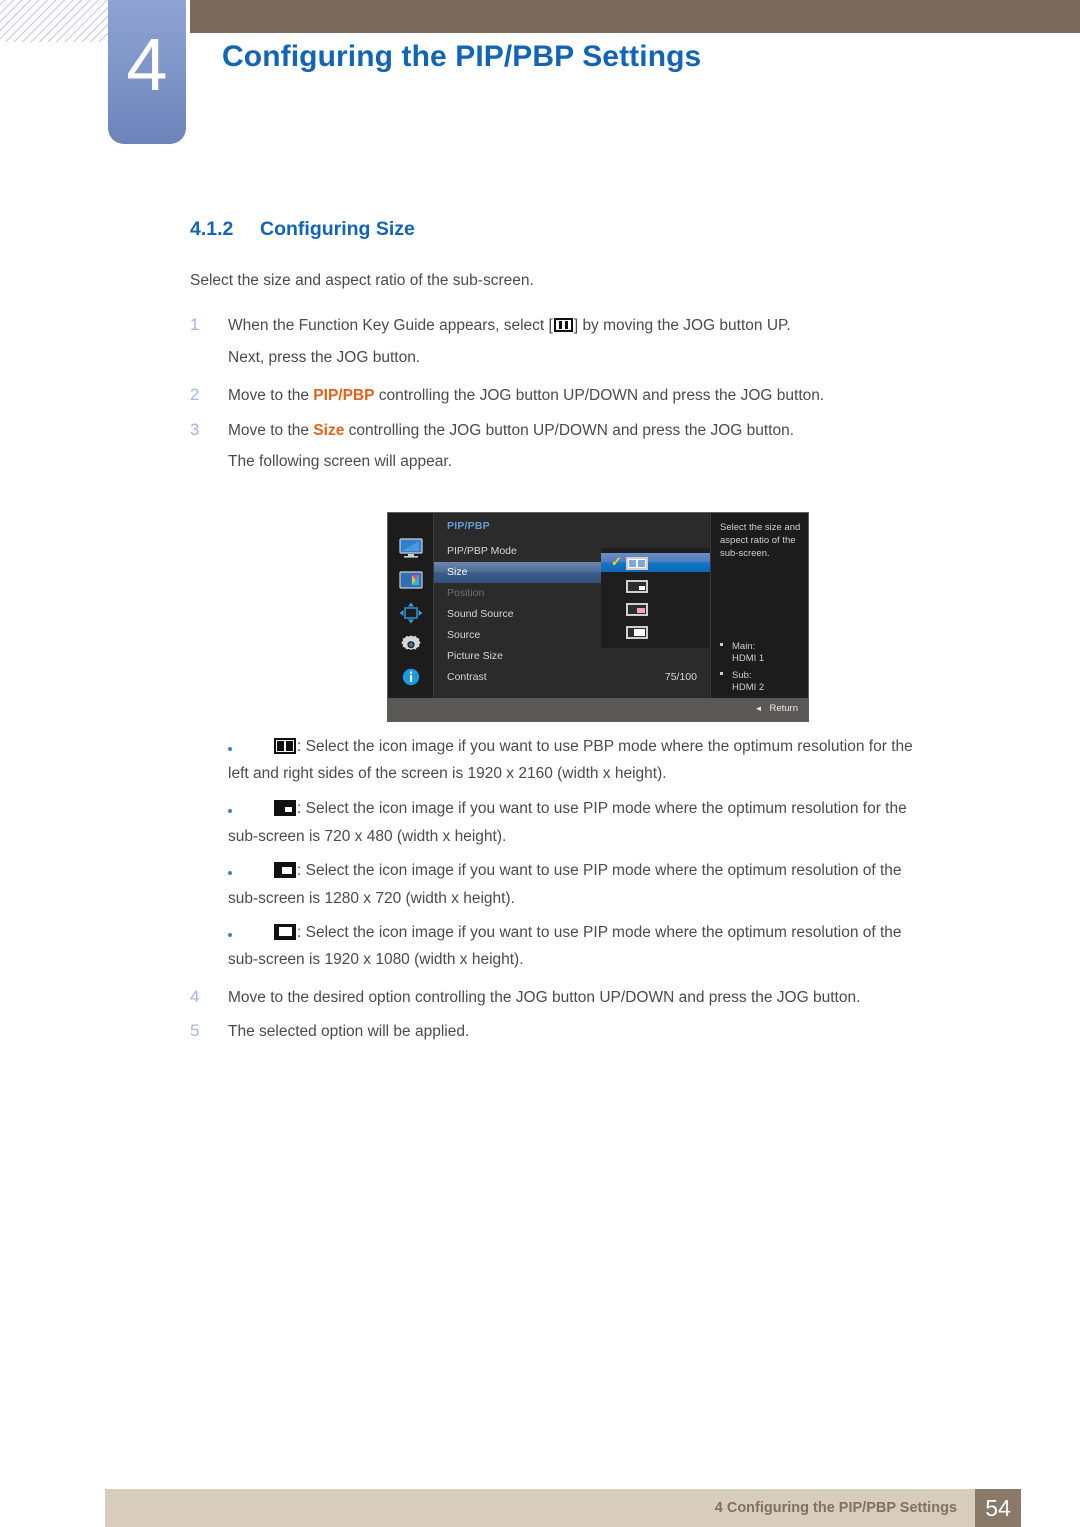 The height and width of the screenshot is (1527, 1080). Describe the element at coordinates (748, 687) in the screenshot. I see `osd-info-sub-value: HDMI 2` at that location.